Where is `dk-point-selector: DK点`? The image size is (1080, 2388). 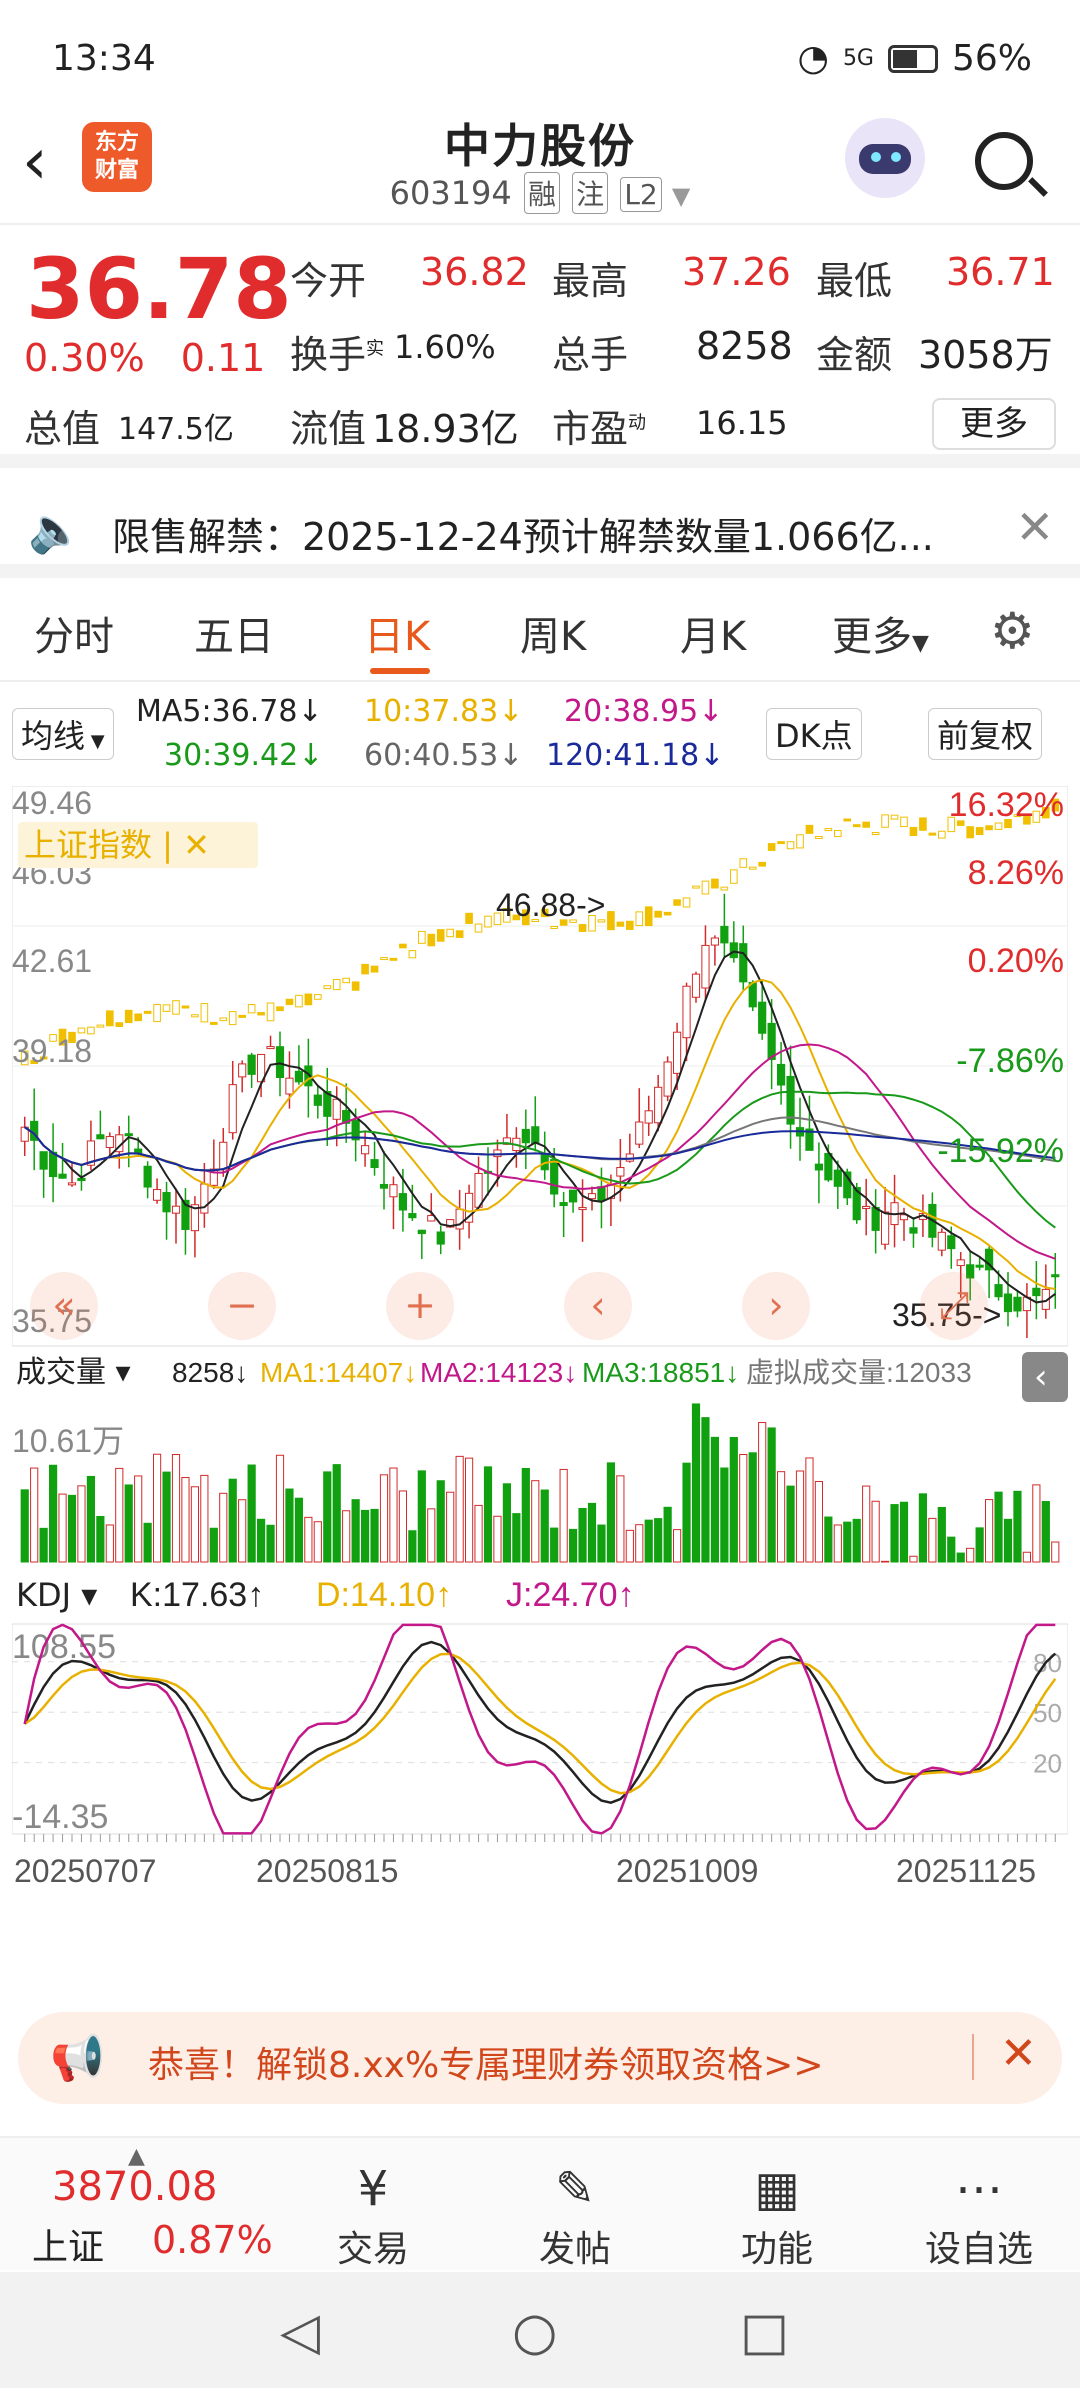 dk-point-selector: DK点 is located at coordinates (814, 734).